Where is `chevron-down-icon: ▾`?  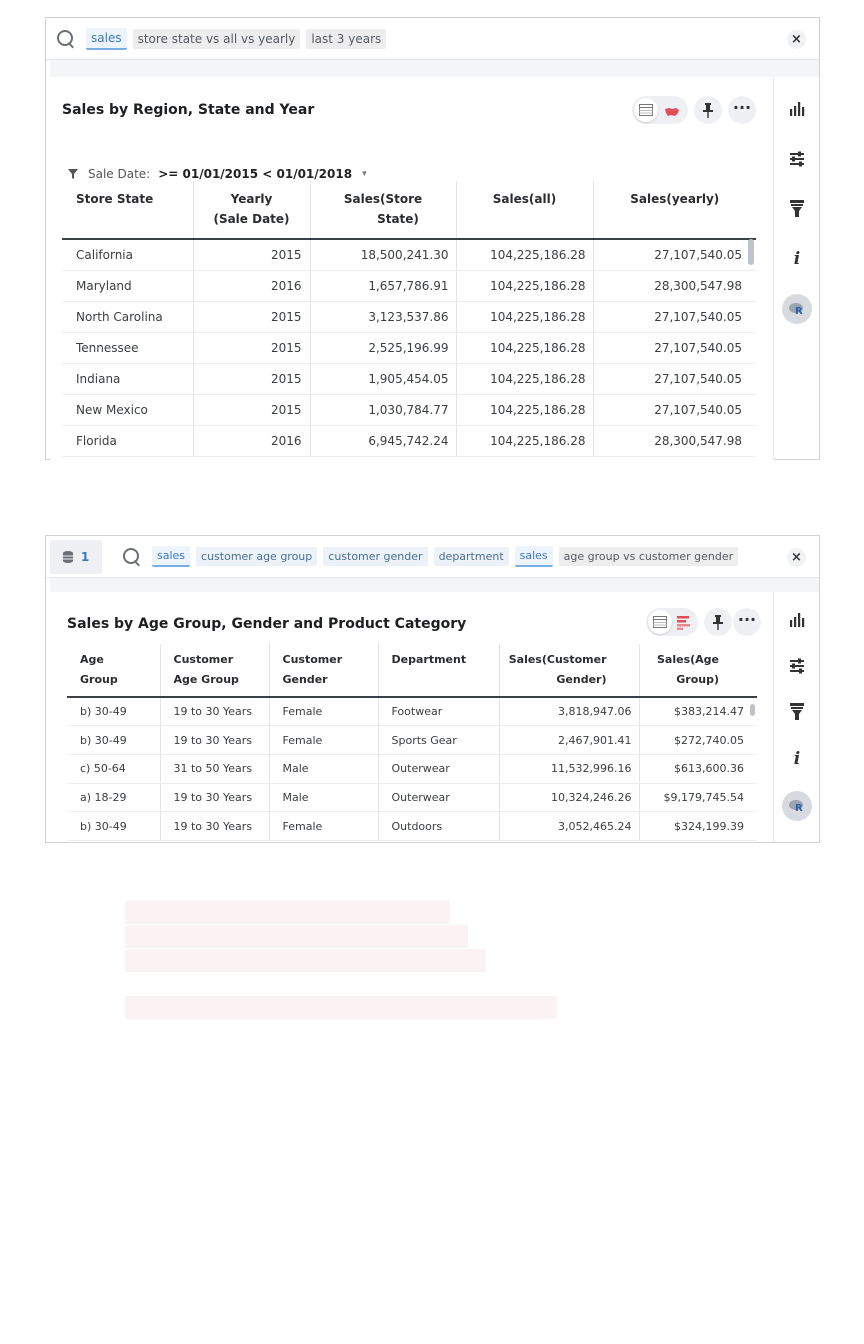
chevron-down-icon: ▾ is located at coordinates (364, 174).